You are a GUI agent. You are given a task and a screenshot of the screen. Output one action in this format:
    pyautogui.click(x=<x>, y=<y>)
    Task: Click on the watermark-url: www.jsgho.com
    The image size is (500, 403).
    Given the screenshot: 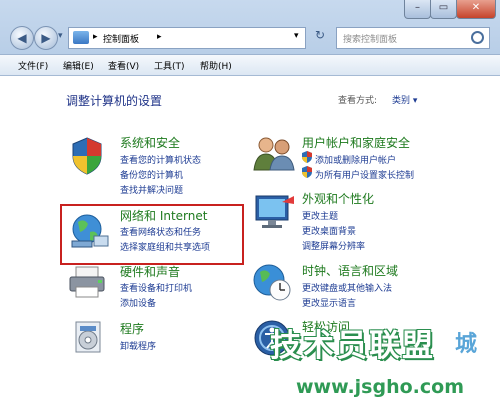 What is the action you would take?
    pyautogui.click(x=380, y=387)
    